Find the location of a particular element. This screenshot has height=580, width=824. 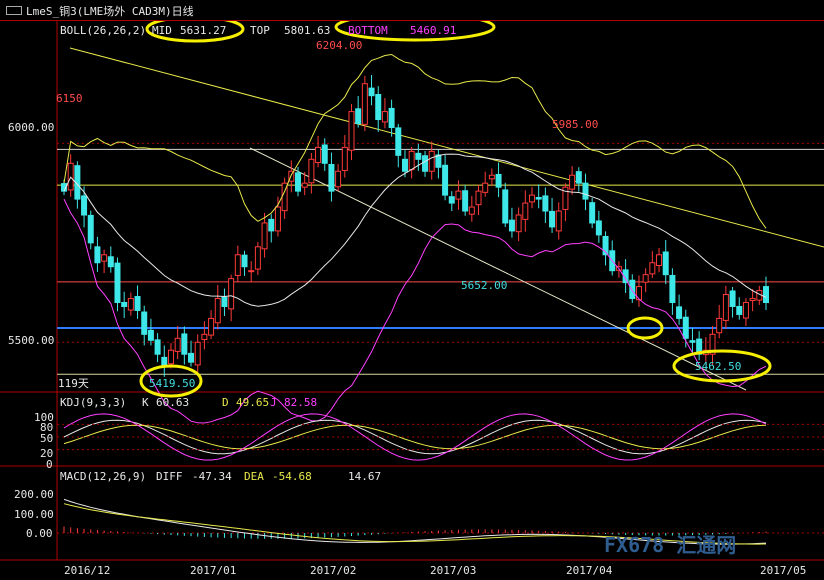

date-label: 2017/01 is located at coordinates (213, 570).